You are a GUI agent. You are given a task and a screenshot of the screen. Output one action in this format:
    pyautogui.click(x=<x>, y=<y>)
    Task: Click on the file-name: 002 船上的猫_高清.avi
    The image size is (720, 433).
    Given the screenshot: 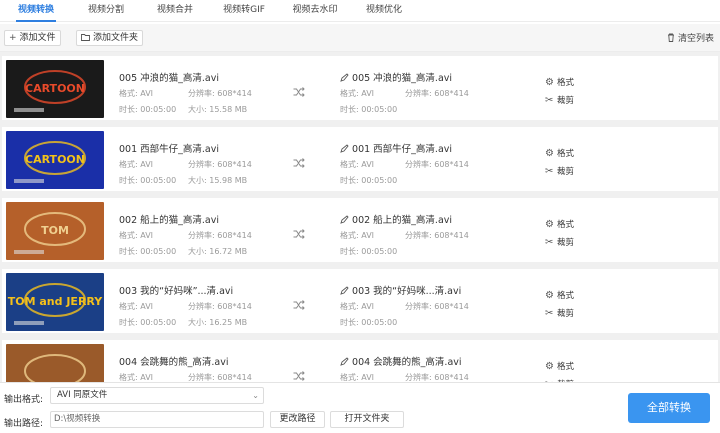 What is the action you would take?
    pyautogui.click(x=169, y=220)
    